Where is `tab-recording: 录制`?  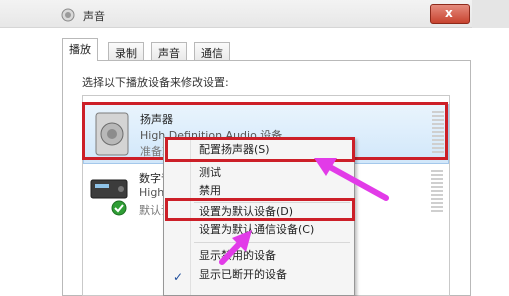 tab-recording: 录制 is located at coordinates (126, 51).